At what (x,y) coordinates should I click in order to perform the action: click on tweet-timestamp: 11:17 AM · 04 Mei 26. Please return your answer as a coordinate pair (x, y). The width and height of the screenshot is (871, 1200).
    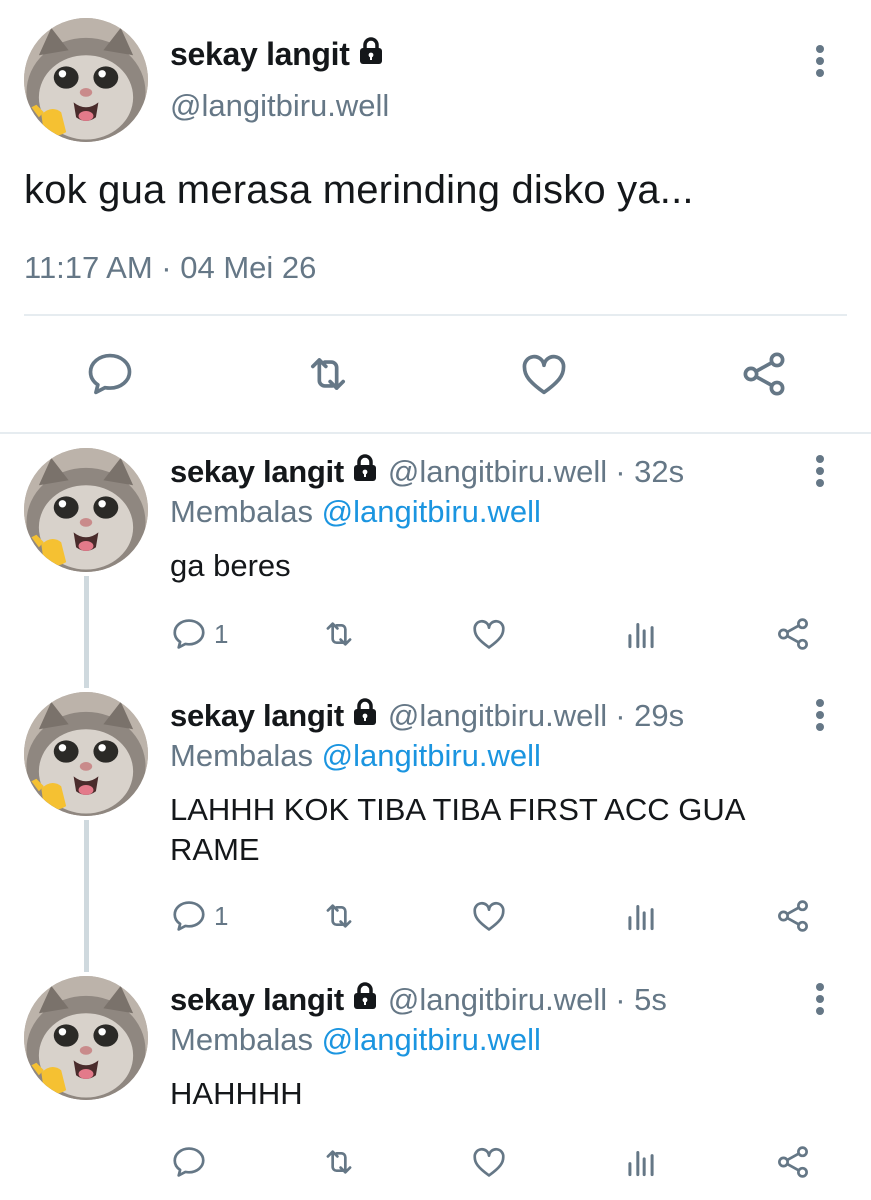
    Looking at the image, I should click on (170, 268).